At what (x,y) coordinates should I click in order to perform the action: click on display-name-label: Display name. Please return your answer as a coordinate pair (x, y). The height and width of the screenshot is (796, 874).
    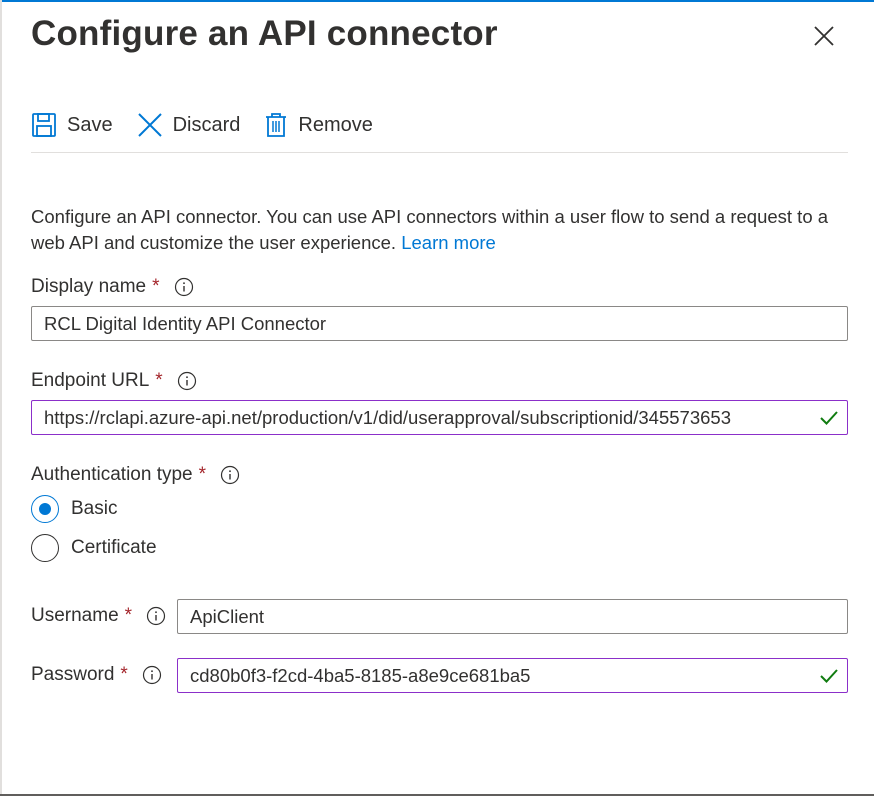
    Looking at the image, I should click on (89, 286).